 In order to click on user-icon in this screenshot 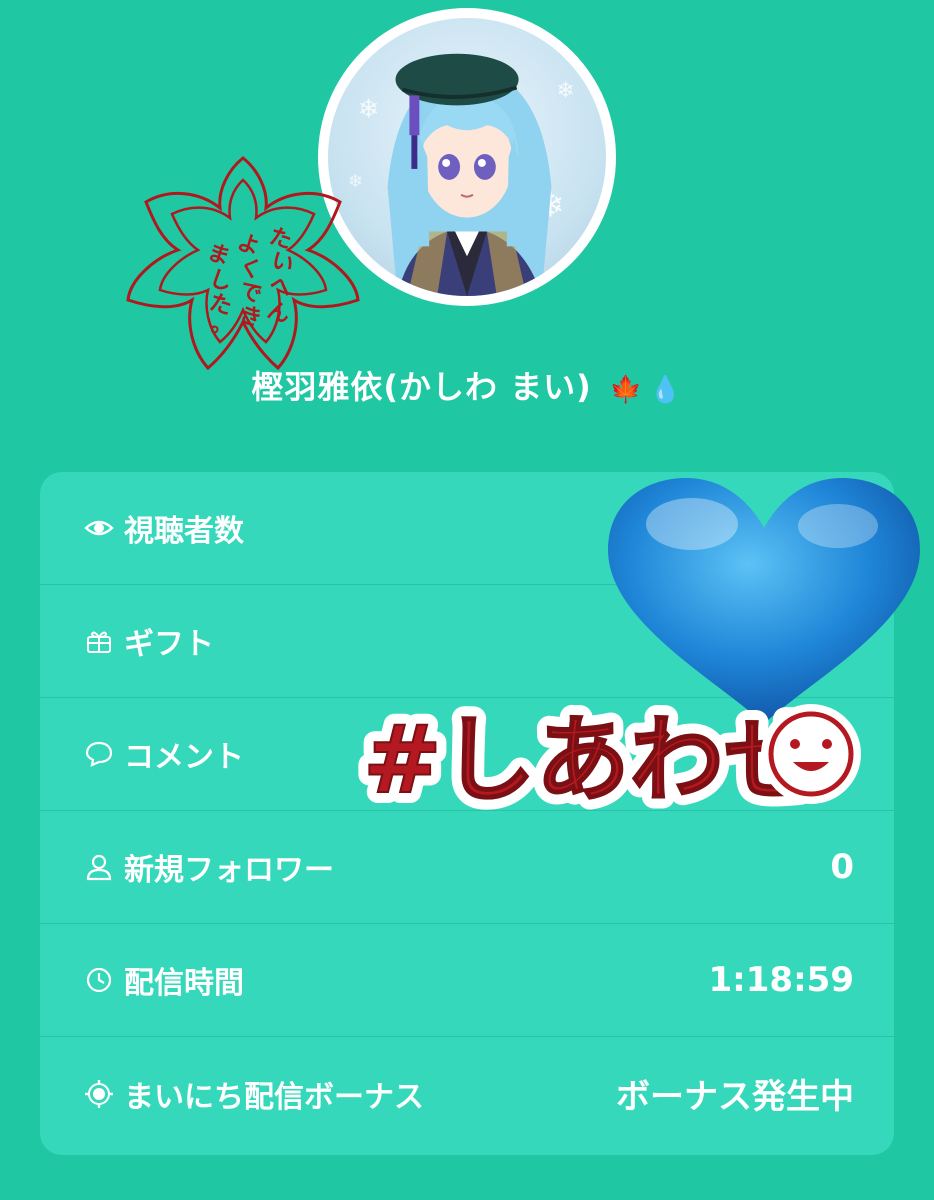, I will do `click(99, 867)`.